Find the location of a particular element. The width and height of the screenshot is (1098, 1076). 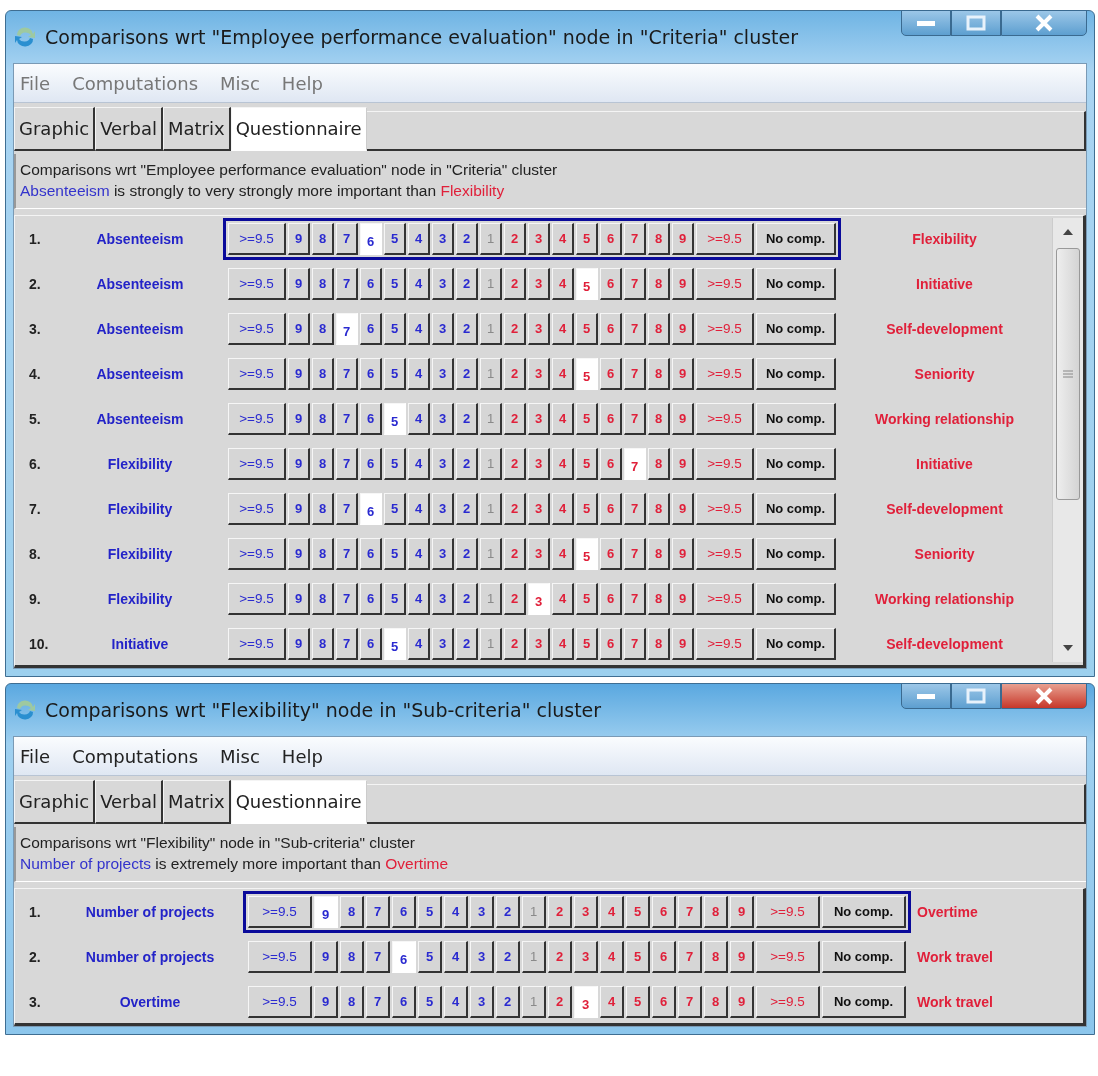

tab: Graphic is located at coordinates (55, 129).